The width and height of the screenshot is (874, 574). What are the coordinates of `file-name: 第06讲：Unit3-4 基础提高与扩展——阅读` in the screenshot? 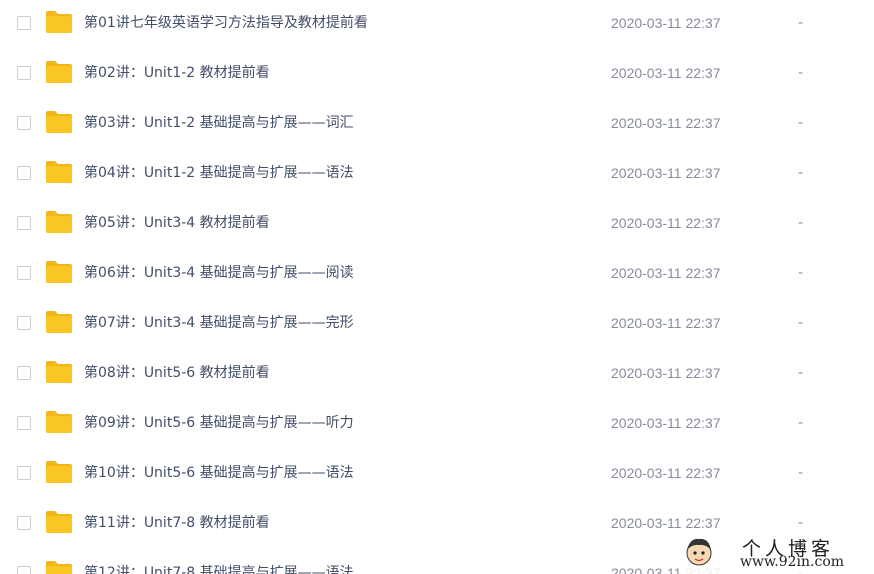 It's located at (219, 273).